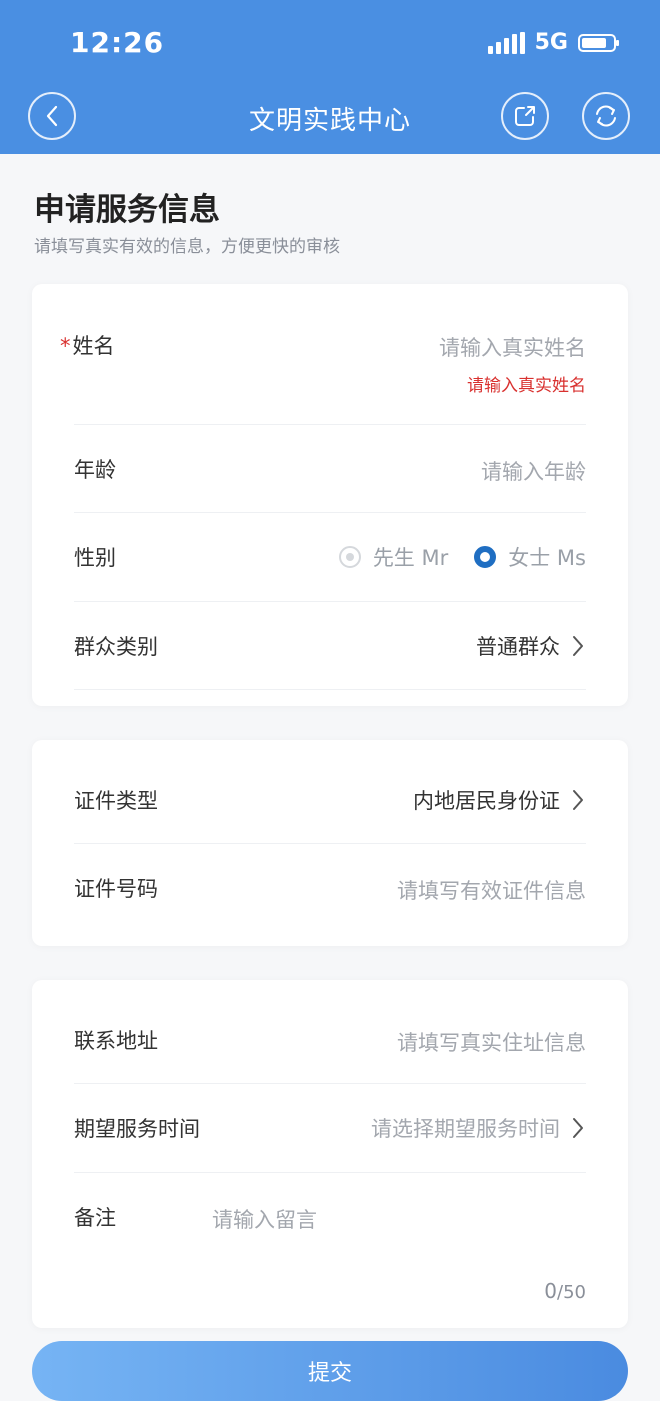 The image size is (660, 1401). I want to click on service-time-label: 期望服务时间, so click(137, 1129).